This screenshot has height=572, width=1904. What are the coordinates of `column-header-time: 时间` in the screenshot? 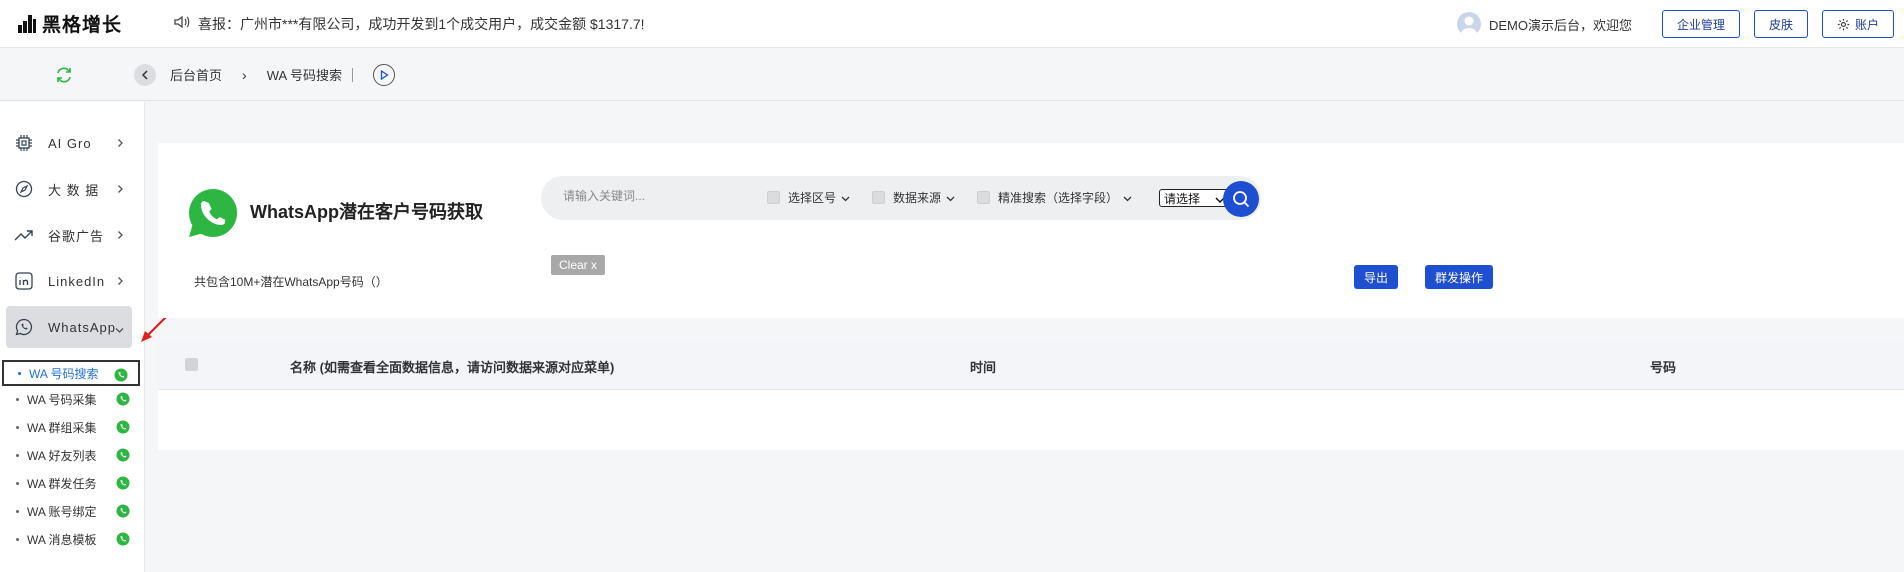 It's located at (983, 367).